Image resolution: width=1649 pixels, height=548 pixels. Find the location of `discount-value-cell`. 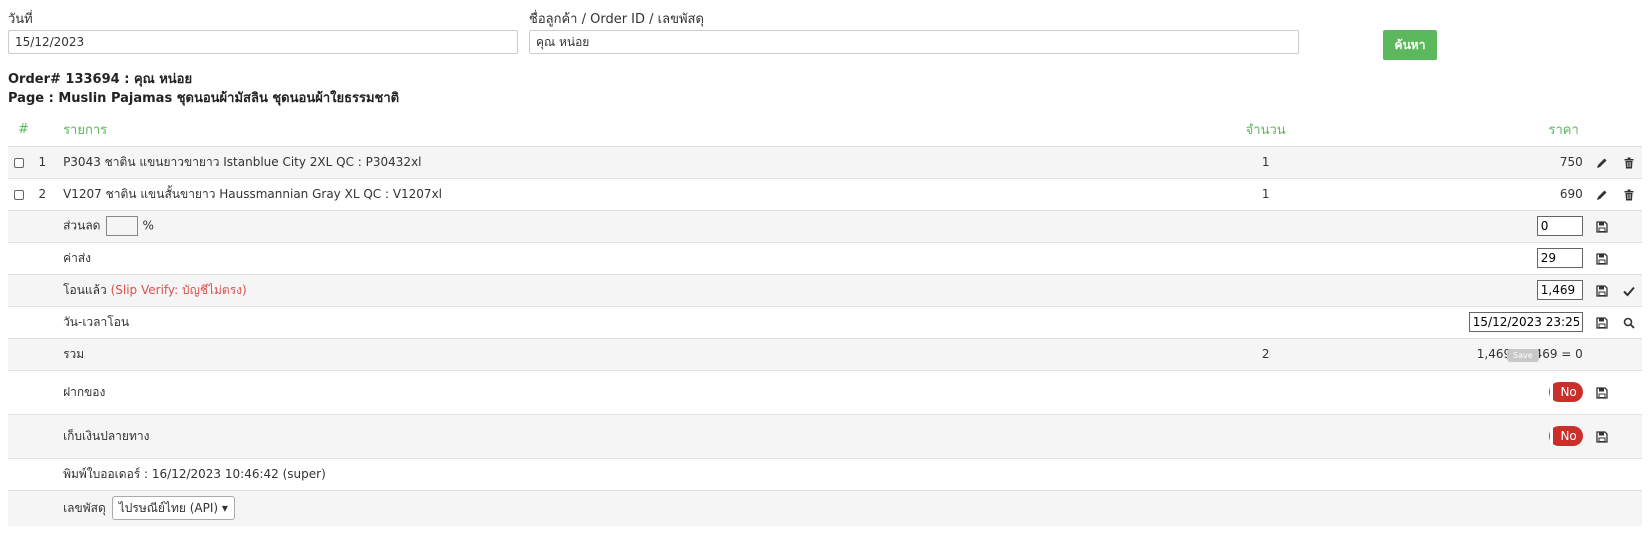

discount-value-cell is located at coordinates (1442, 225).